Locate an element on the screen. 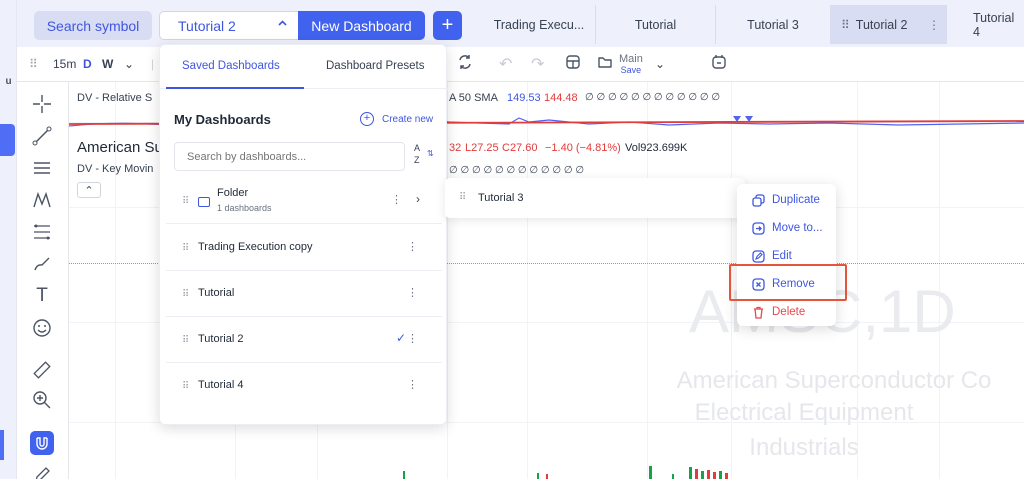 This screenshot has height=479, width=1024. add-dashboard-button: + is located at coordinates (447, 25).